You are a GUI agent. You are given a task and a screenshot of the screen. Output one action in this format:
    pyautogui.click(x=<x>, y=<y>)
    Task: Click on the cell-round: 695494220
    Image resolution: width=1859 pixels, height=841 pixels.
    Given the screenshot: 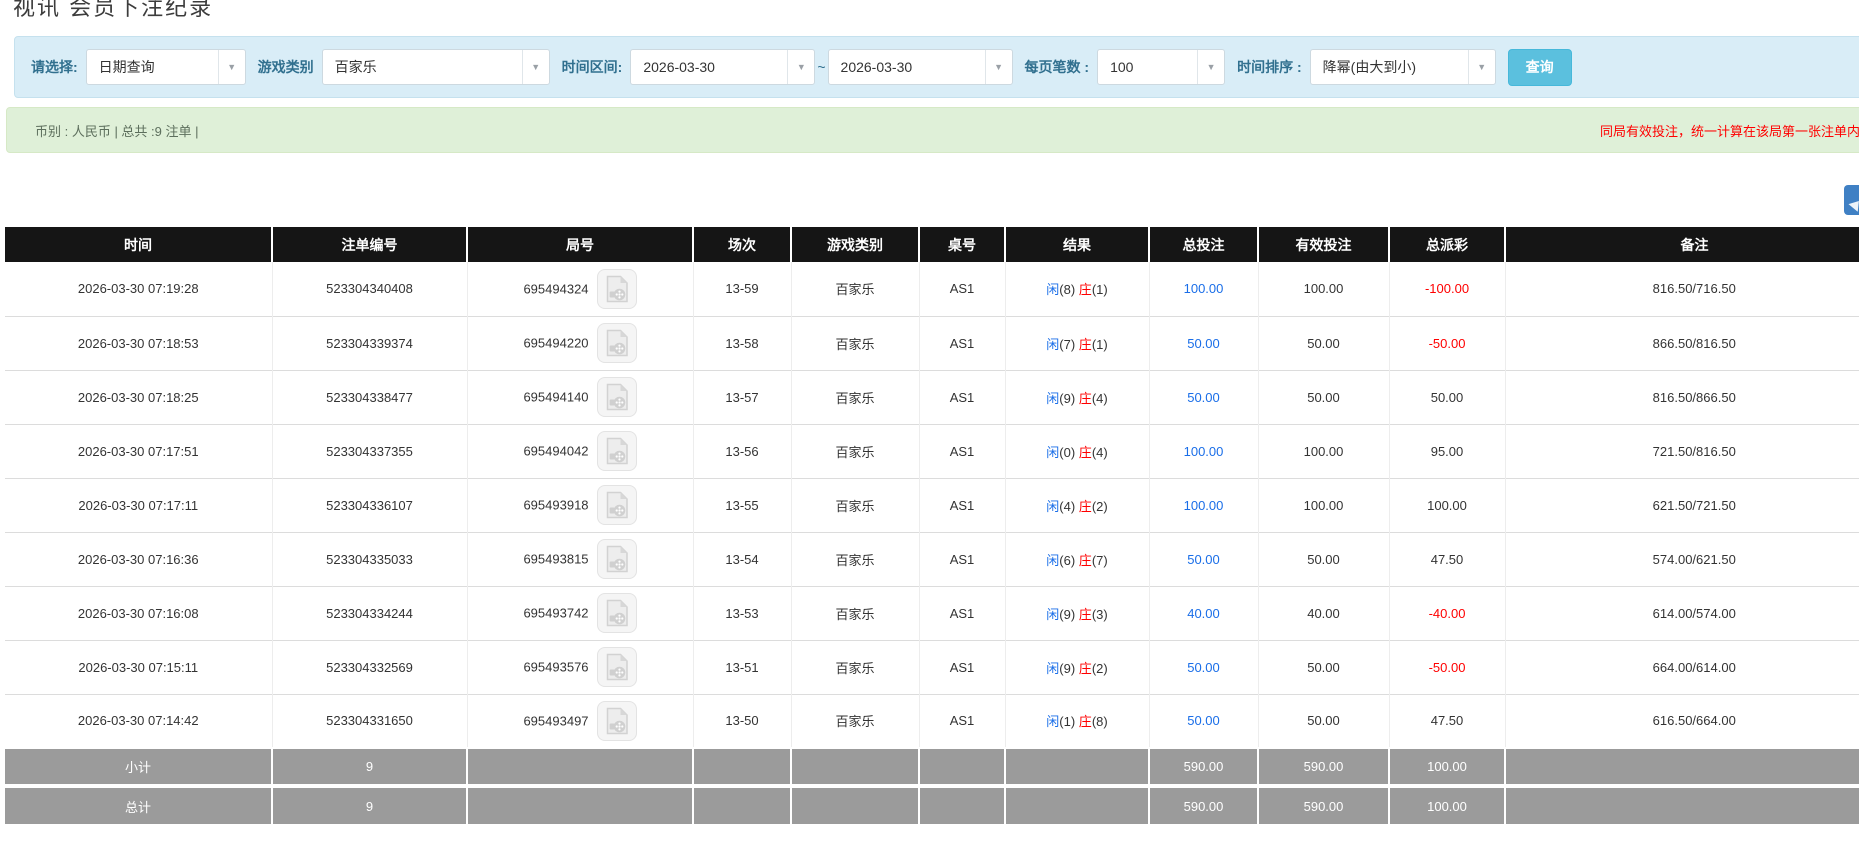 What is the action you would take?
    pyautogui.click(x=579, y=342)
    